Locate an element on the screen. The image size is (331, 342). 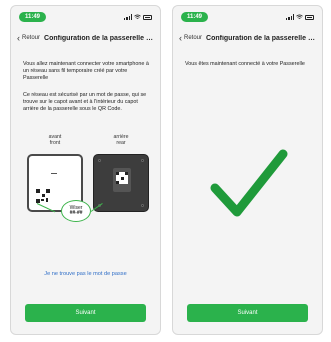
wiser-password-callout: Wiser ##-## is located at coordinates (76, 211).